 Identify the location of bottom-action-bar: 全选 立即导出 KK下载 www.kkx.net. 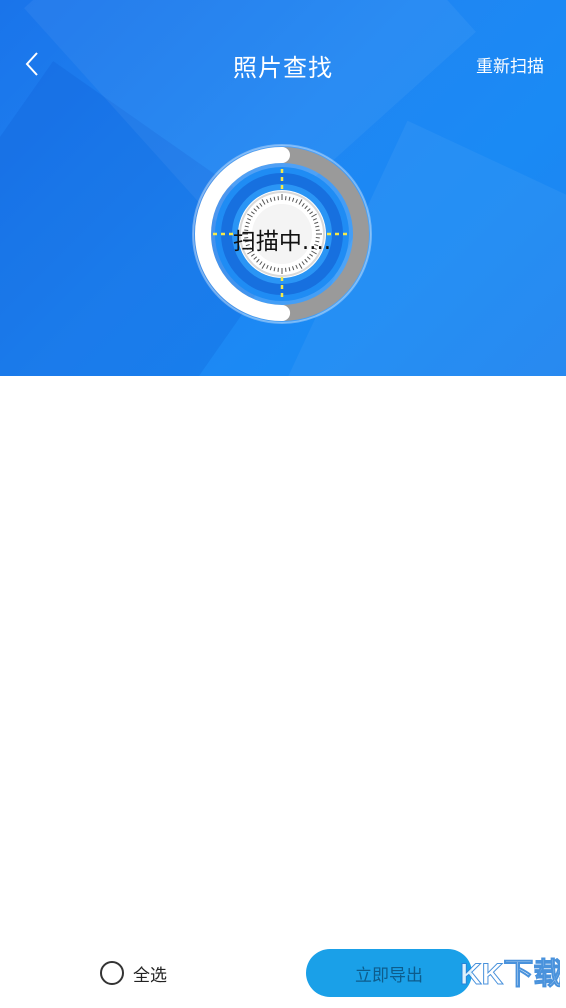
(283, 974).